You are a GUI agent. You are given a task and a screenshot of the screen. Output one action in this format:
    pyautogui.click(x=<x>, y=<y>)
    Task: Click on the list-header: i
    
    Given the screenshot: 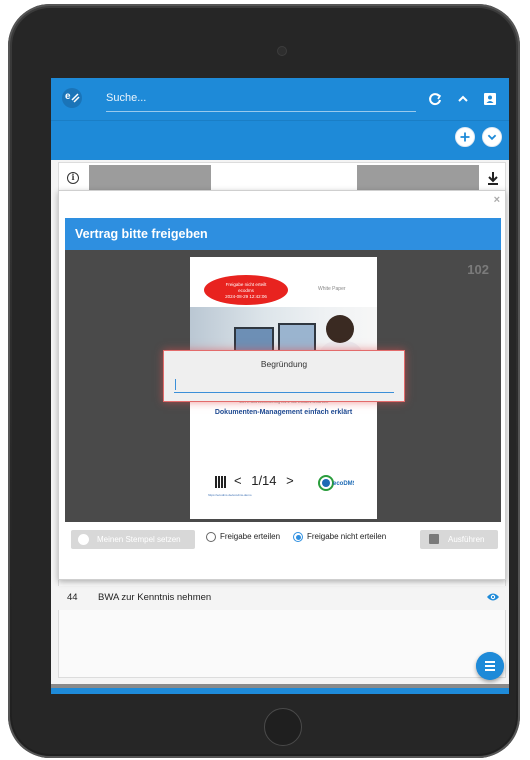 What is the action you would take?
    pyautogui.click(x=282, y=178)
    